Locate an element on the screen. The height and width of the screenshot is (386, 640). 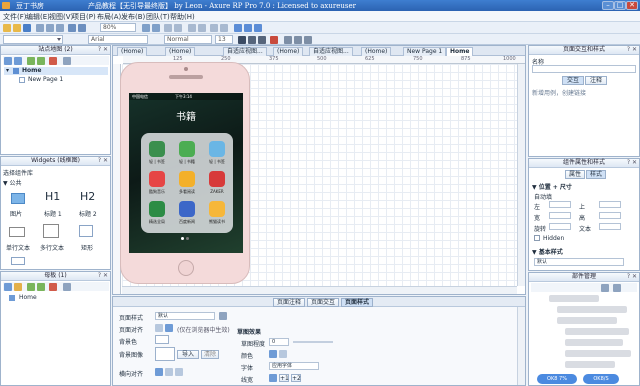
group-icon is located at coordinates (168, 28).